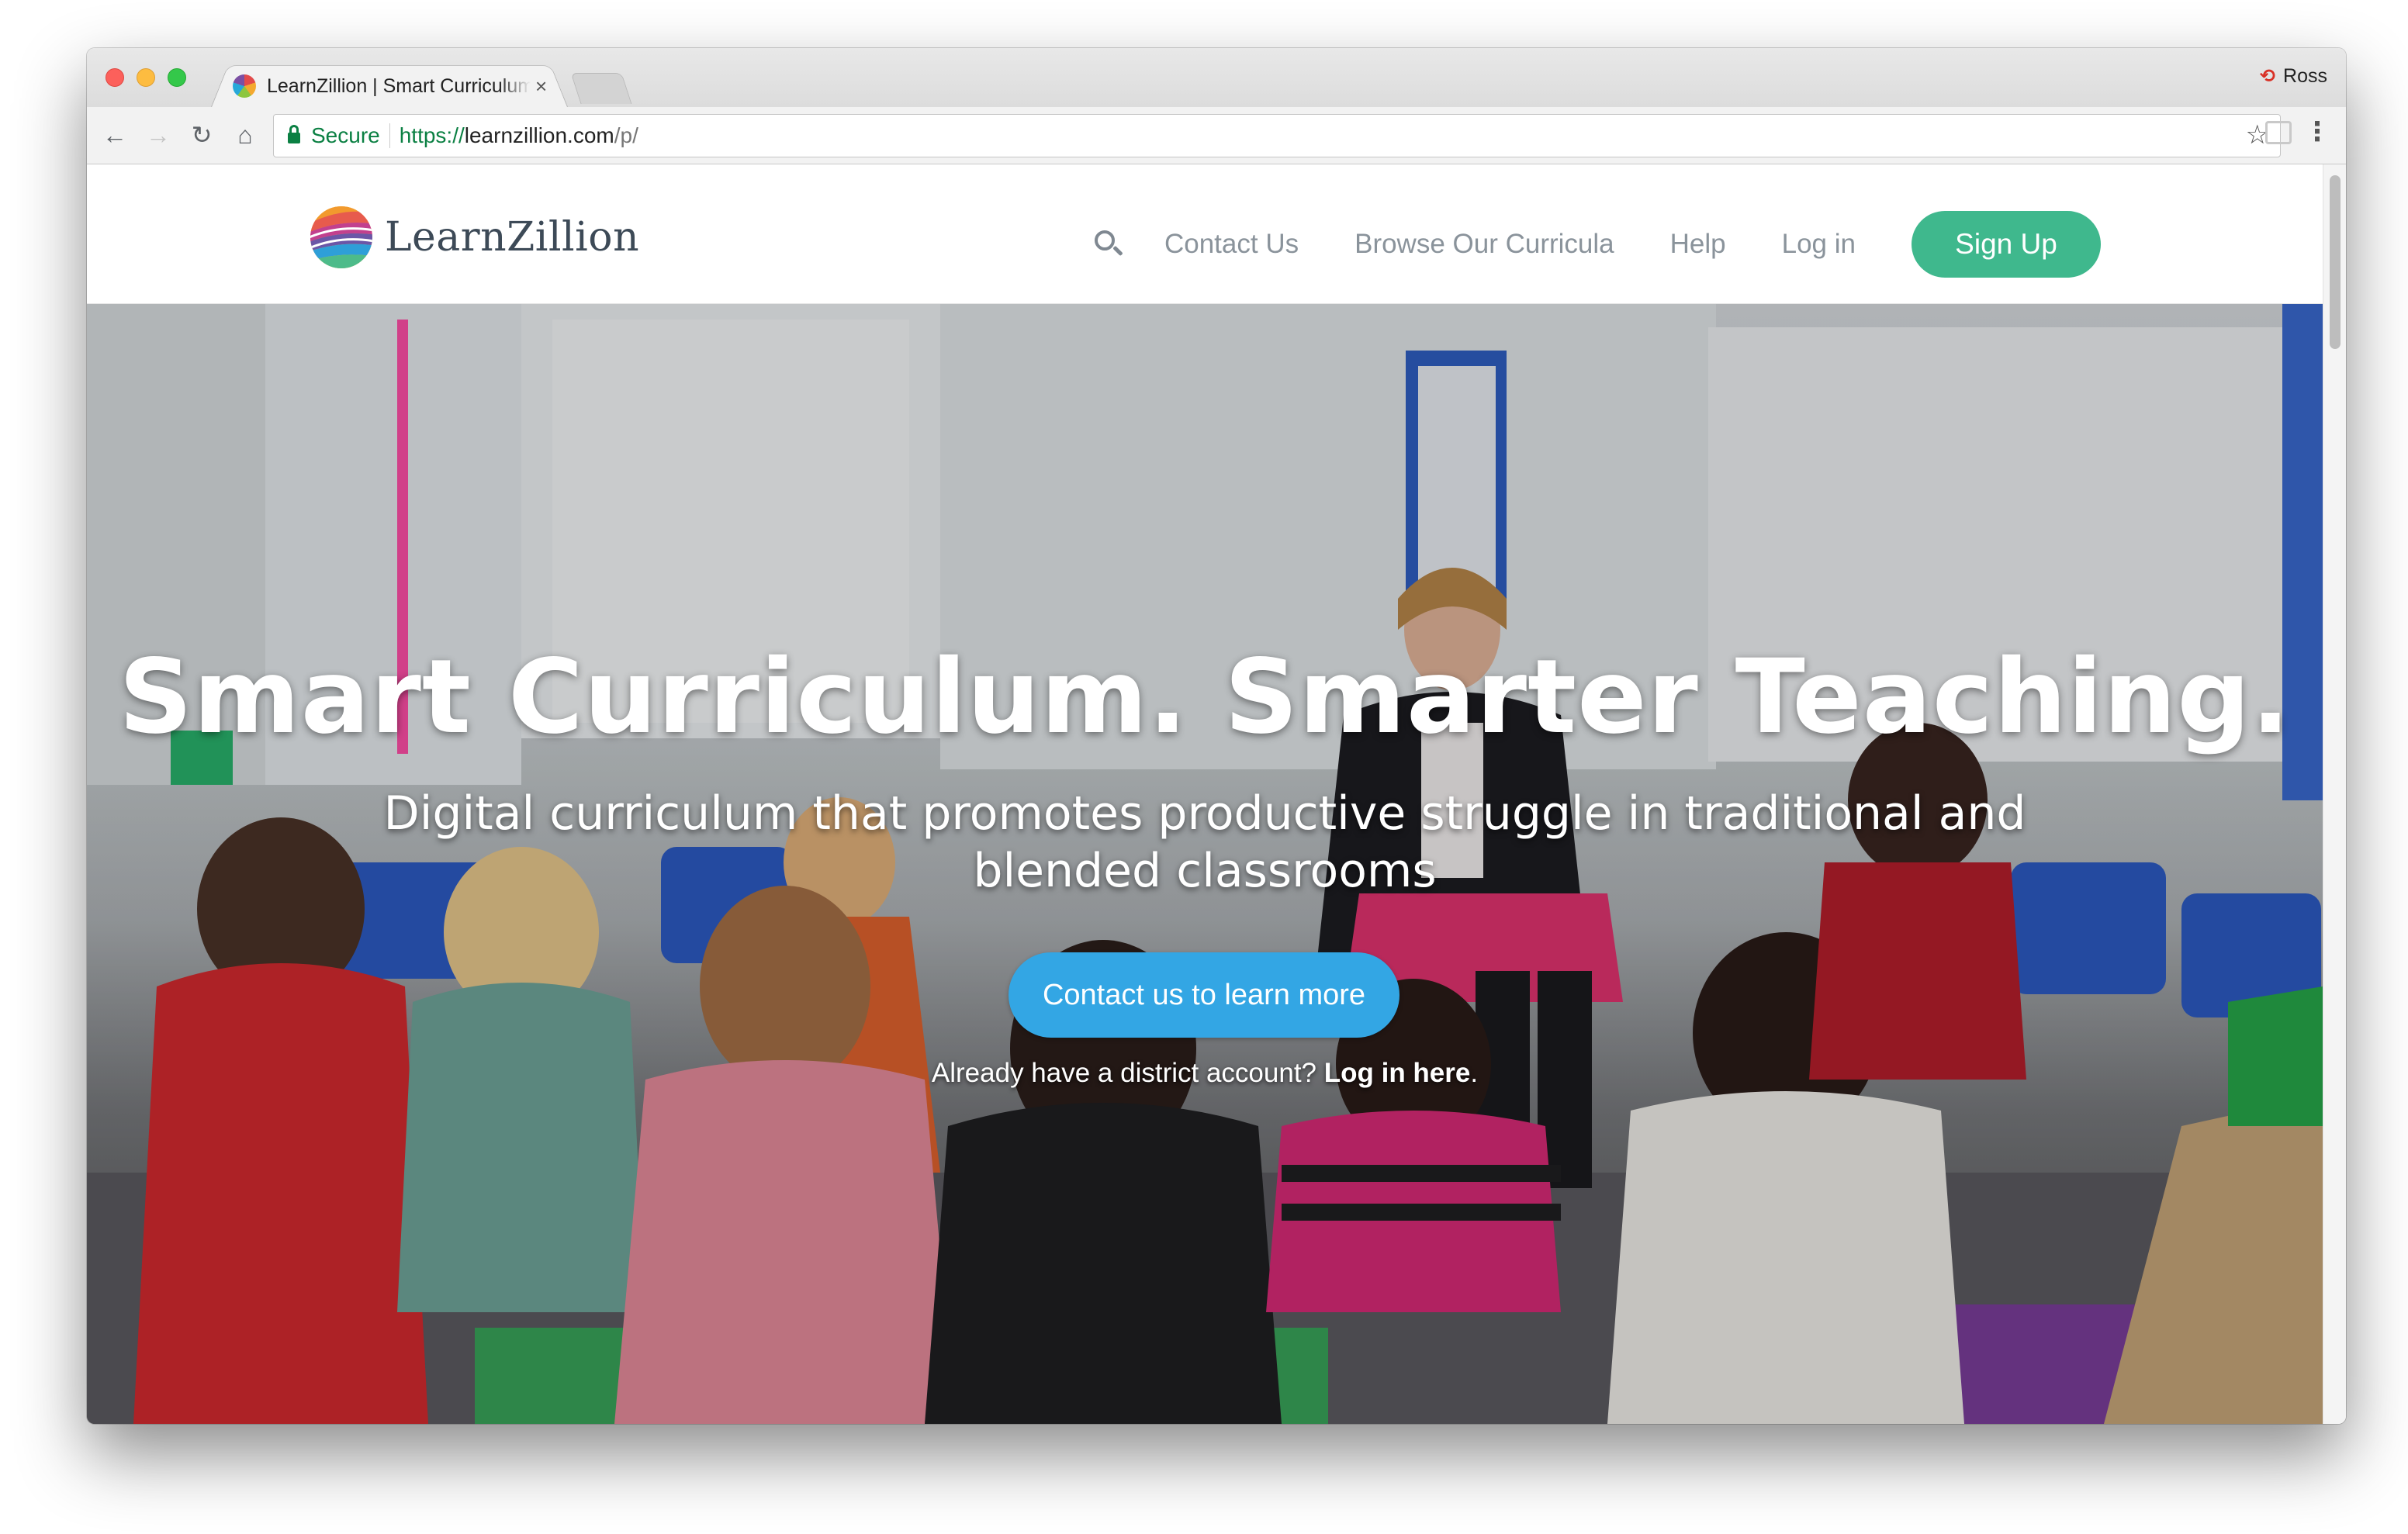 This screenshot has height=1534, width=2408. I want to click on nav-contact-us: Contact Us, so click(1231, 244).